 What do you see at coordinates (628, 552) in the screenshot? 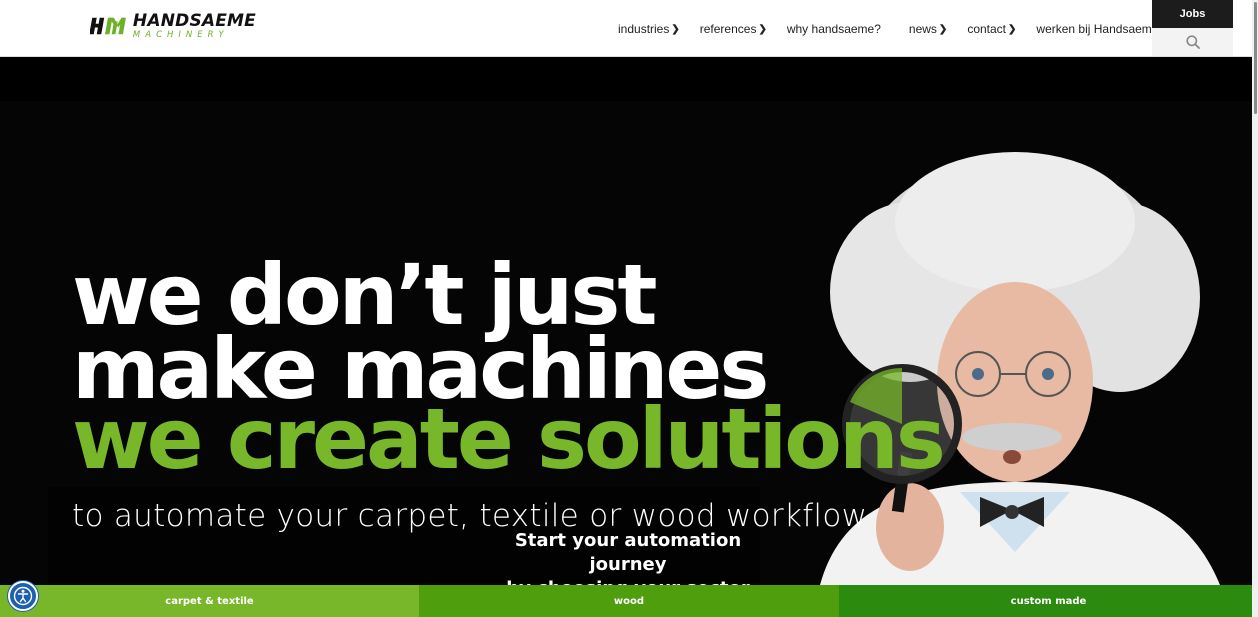
I see `cta-line-1: Start your automation journey` at bounding box center [628, 552].